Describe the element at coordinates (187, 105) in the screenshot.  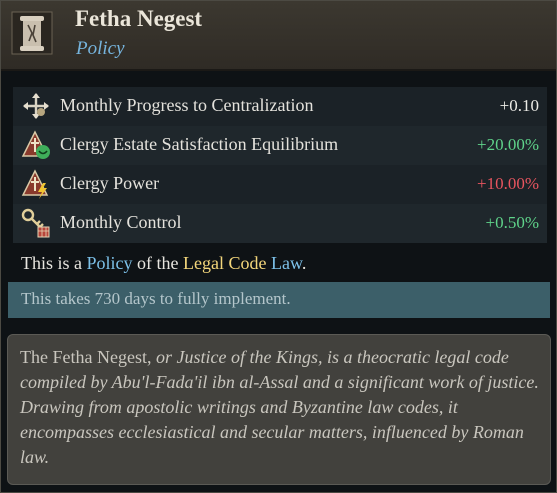
I see `modifier-label: Monthly Progress to Centralization` at that location.